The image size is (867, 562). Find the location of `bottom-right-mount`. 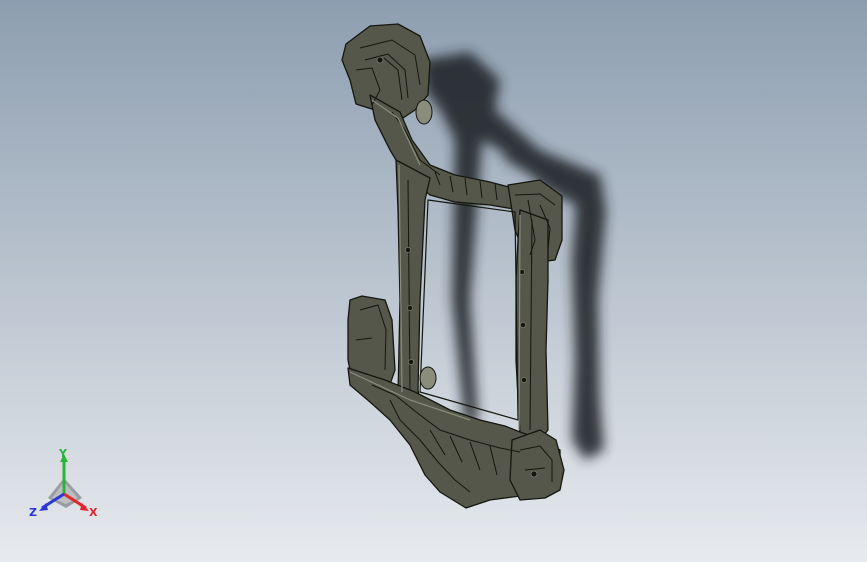

bottom-right-mount is located at coordinates (537, 465).